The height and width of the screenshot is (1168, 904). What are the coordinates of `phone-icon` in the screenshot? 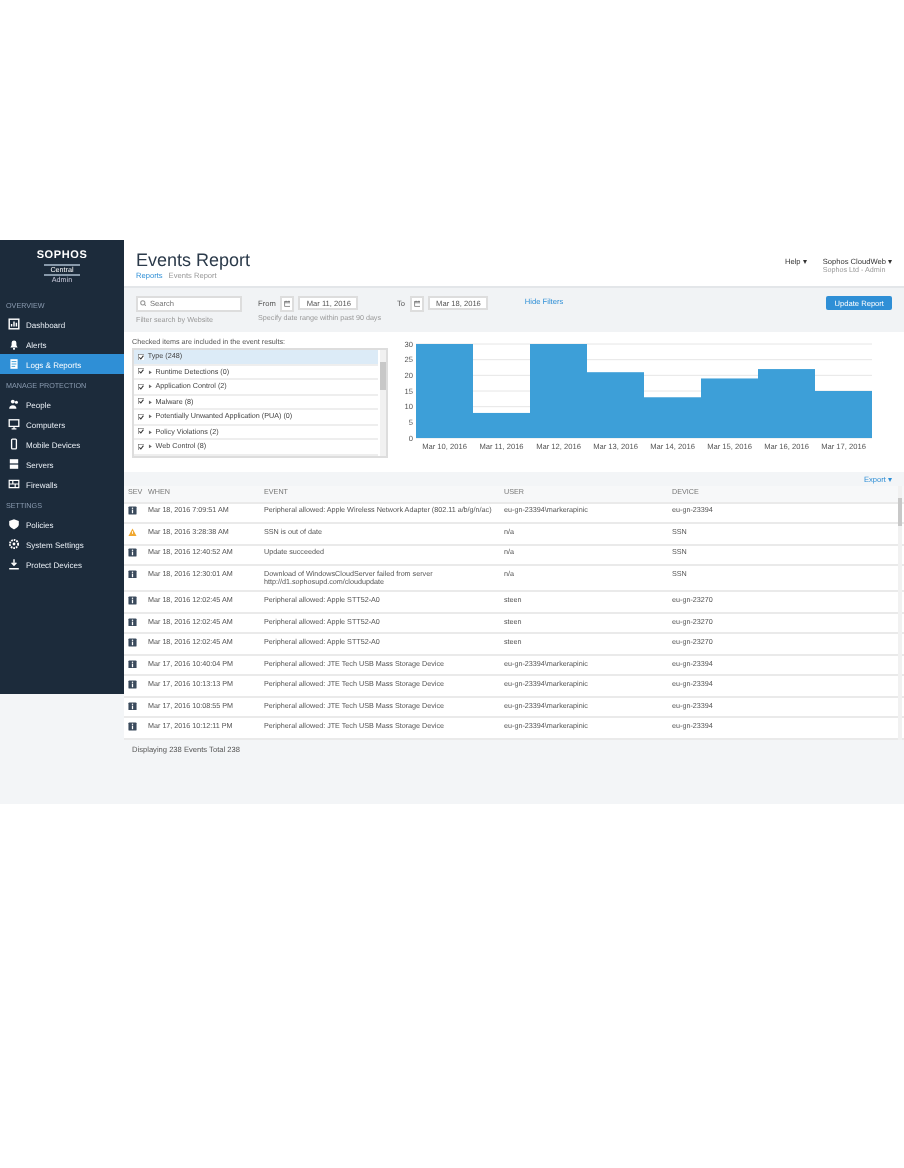 It's located at (14, 444).